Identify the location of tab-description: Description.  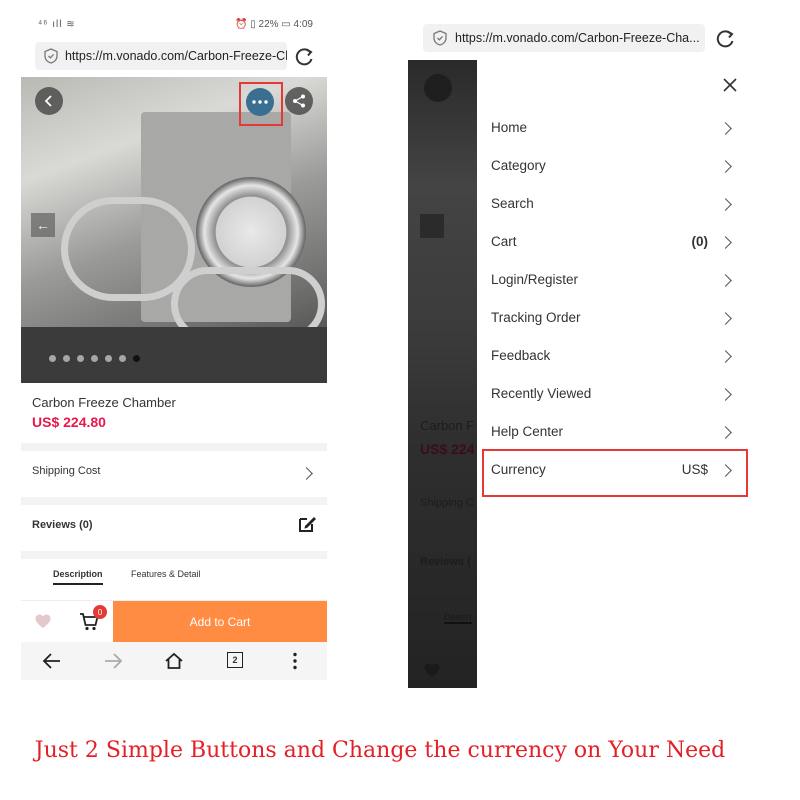
(78, 577).